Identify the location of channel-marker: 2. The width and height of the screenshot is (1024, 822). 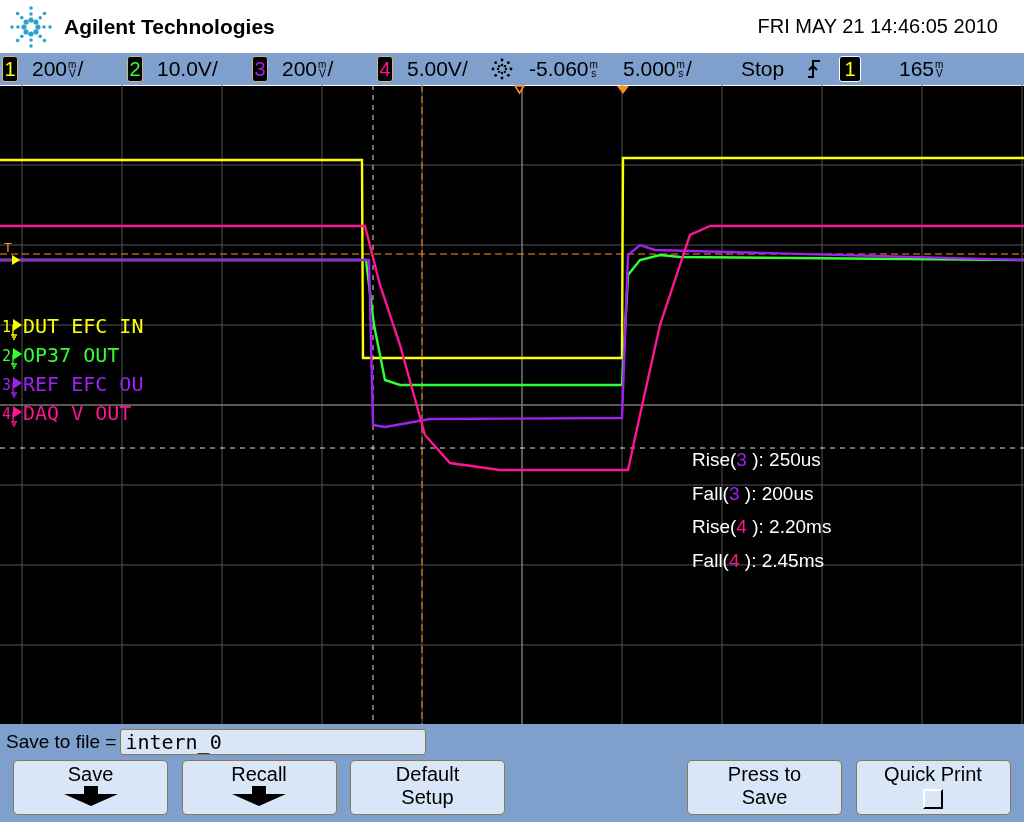
(7, 356).